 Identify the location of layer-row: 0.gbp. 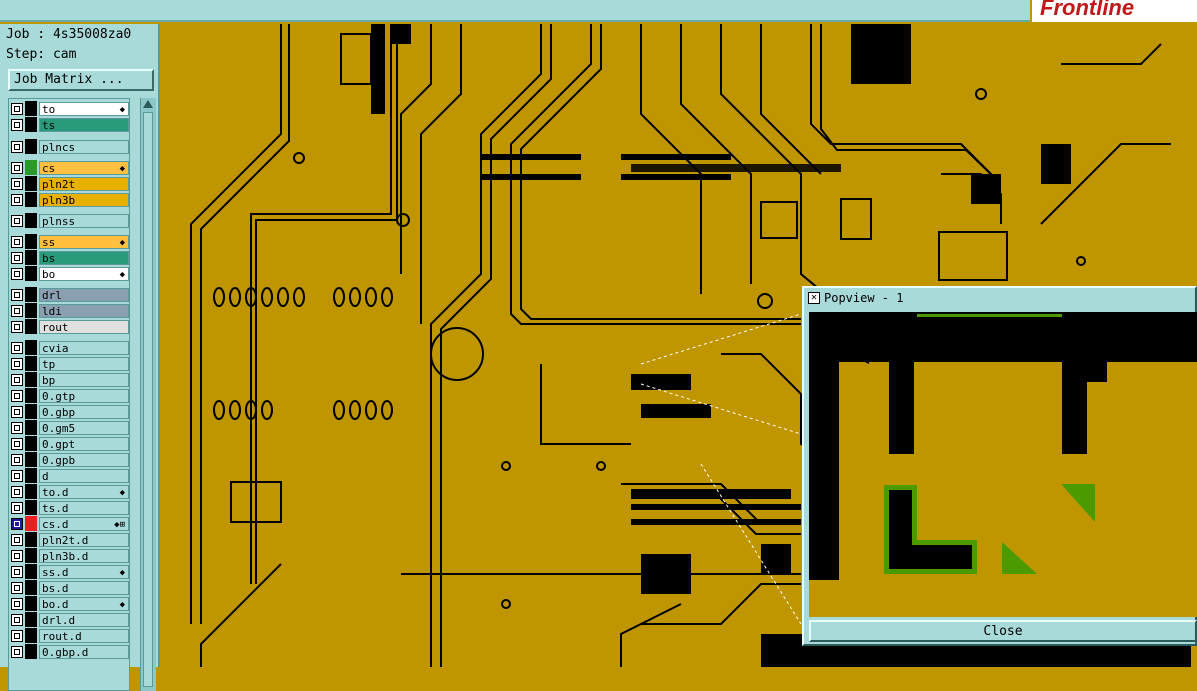
(70, 411).